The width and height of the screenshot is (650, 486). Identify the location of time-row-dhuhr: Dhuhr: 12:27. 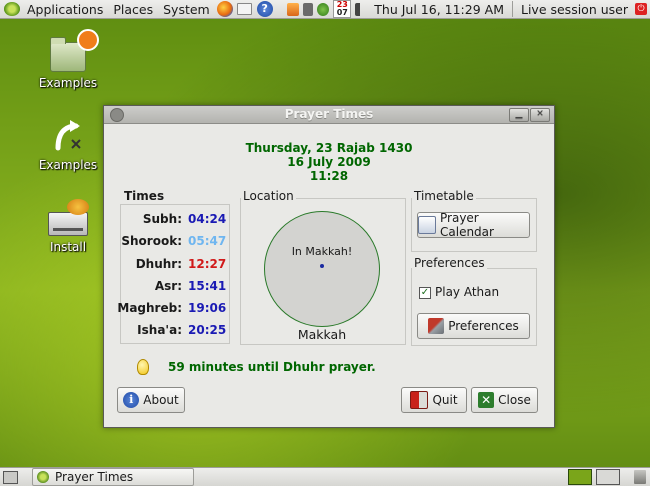
(176, 267).